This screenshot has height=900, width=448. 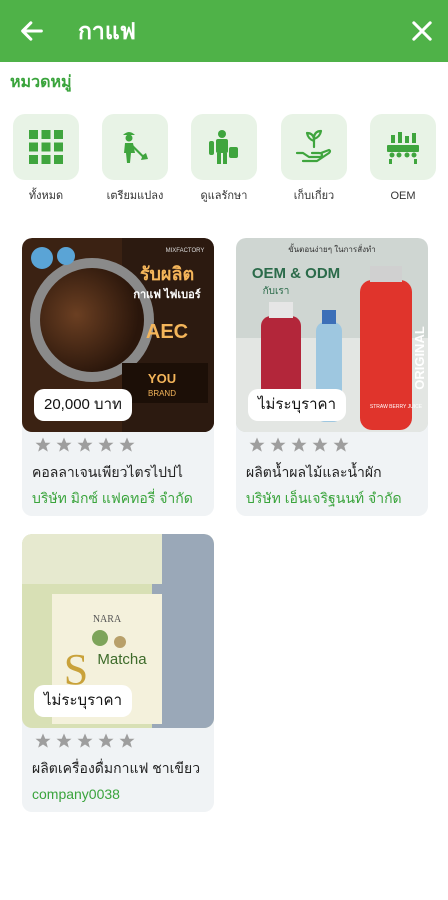 What do you see at coordinates (83, 405) in the screenshot?
I see `price-badge: 20,000 บาท` at bounding box center [83, 405].